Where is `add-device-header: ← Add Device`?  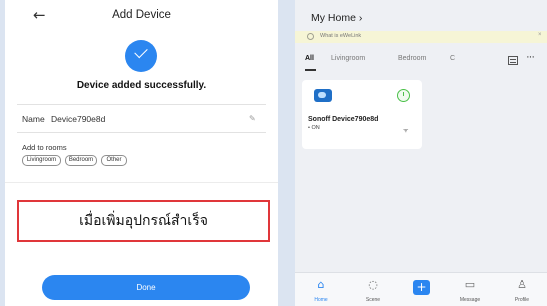
add-device-header: ← Add Device is located at coordinates (141, 17).